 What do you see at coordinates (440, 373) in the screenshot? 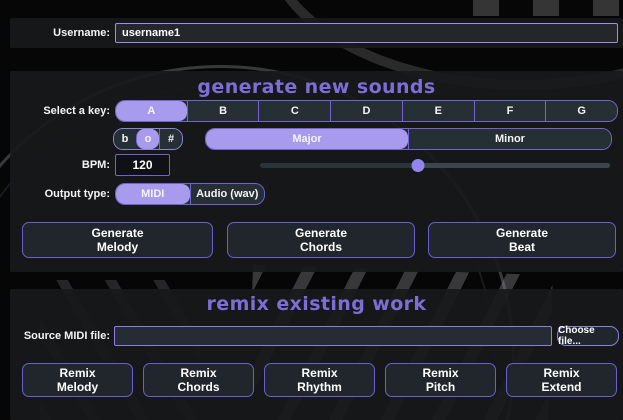
I see `remix-pitch-line1: Remix` at bounding box center [440, 373].